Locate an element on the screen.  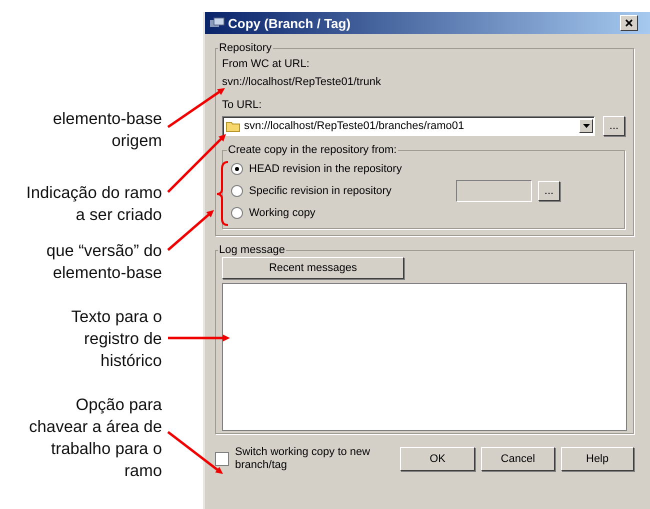
field-label: From WC at URL: is located at coordinates (266, 64).